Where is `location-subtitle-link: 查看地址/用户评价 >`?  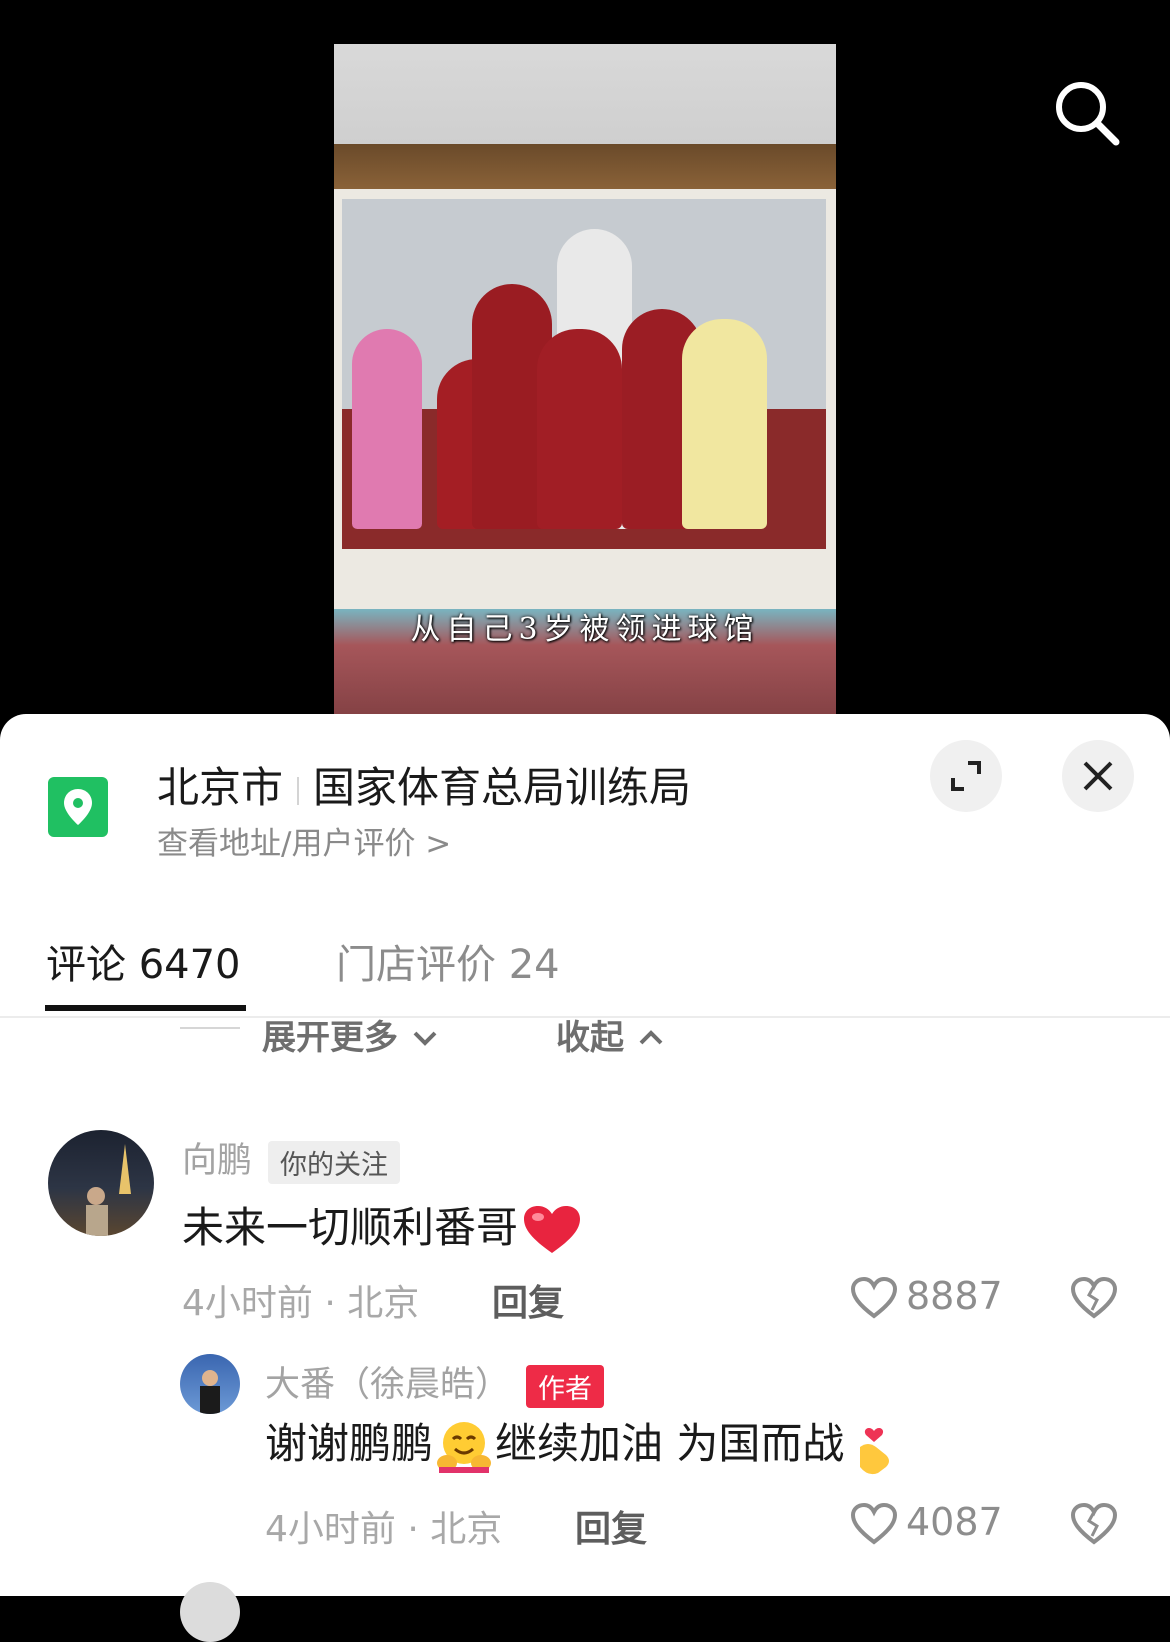
location-subtitle-link: 查看地址/用户评价 > is located at coordinates (304, 840).